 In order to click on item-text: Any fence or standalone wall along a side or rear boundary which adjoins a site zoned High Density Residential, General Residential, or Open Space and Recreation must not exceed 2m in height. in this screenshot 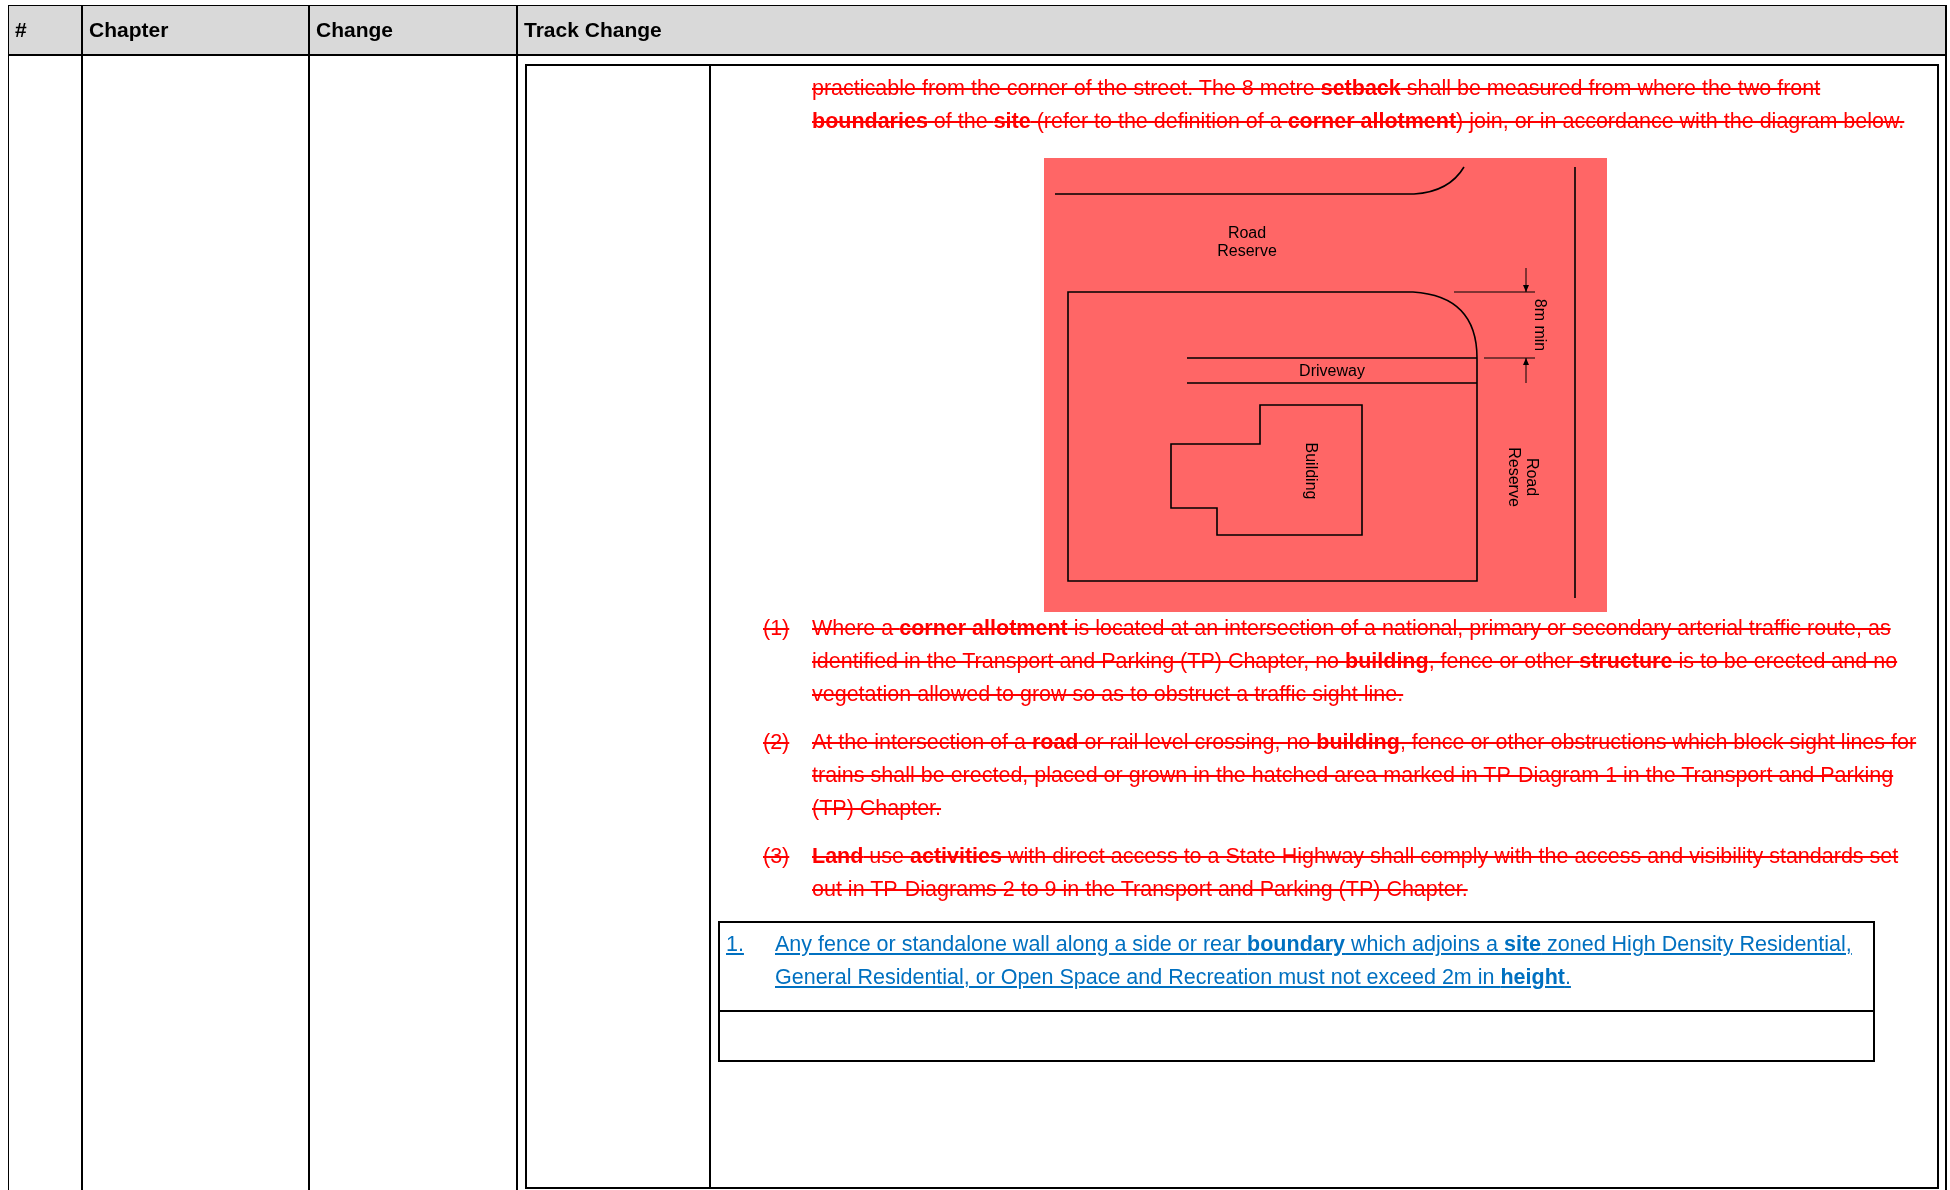, I will do `click(1314, 961)`.